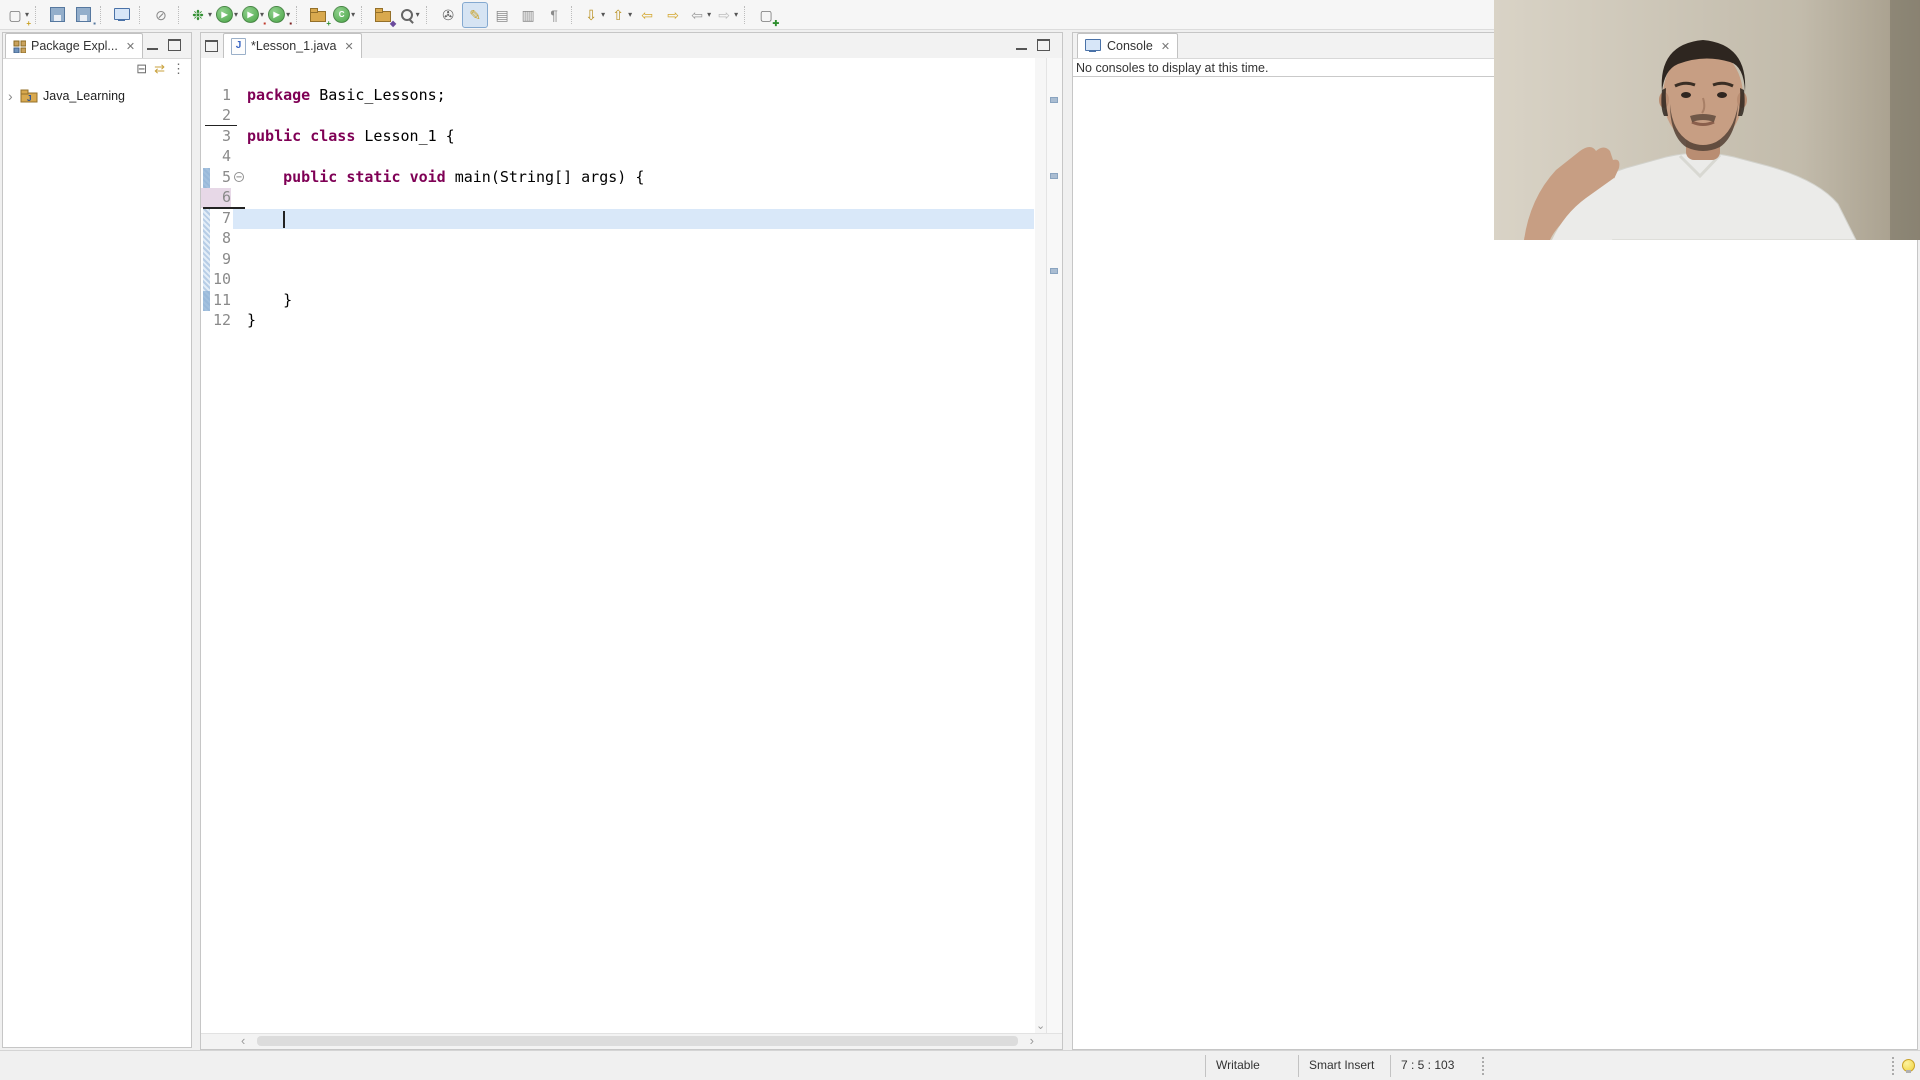 This screenshot has height=1080, width=1920. I want to click on pin-editor-button: ▢ ✚, so click(767, 15).